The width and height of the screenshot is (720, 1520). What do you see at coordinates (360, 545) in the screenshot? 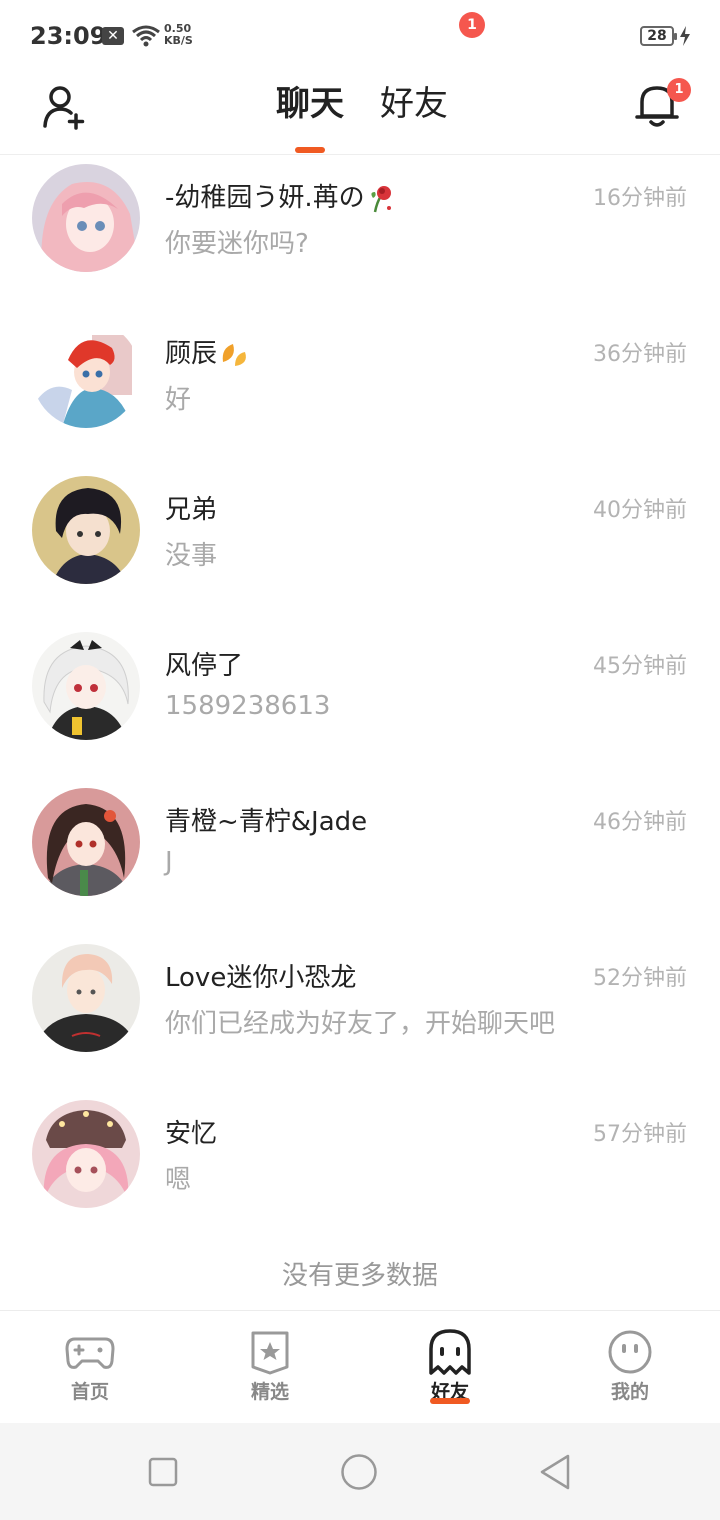
I see `chat-row: 兄弟 没事 40分钟前` at bounding box center [360, 545].